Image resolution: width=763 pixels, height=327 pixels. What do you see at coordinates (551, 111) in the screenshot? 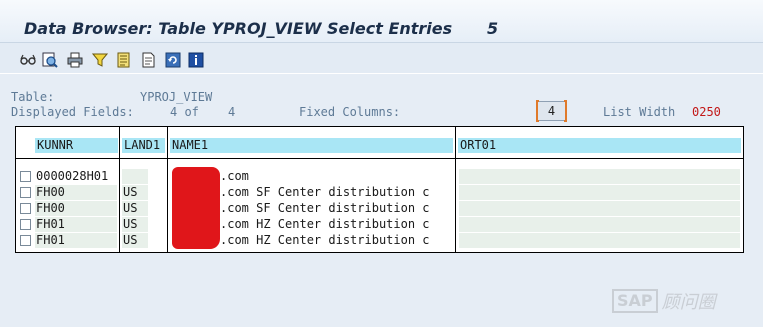
I see `fixed-columns-input: 4` at bounding box center [551, 111].